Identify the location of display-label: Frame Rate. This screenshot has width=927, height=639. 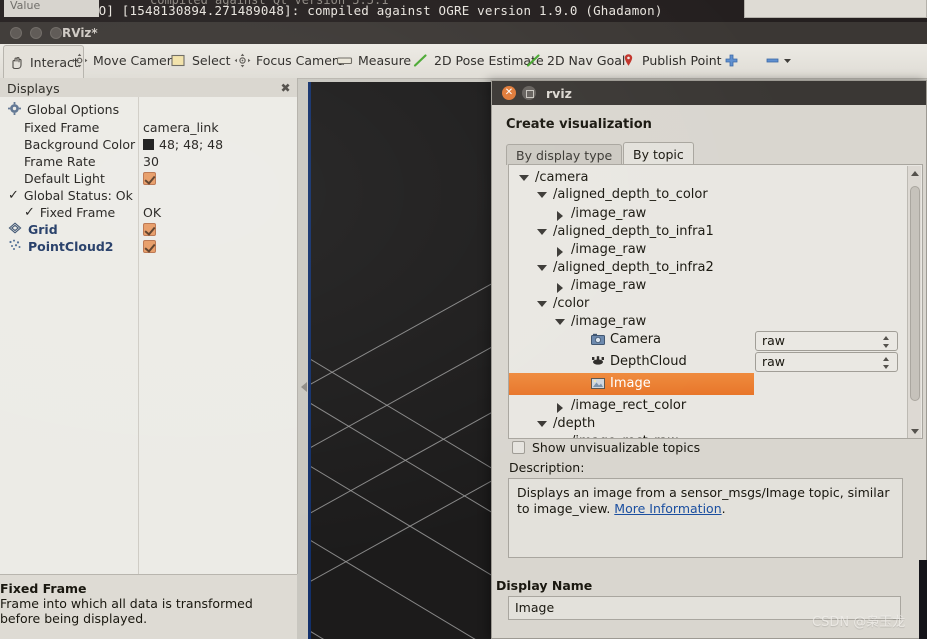
(60, 161).